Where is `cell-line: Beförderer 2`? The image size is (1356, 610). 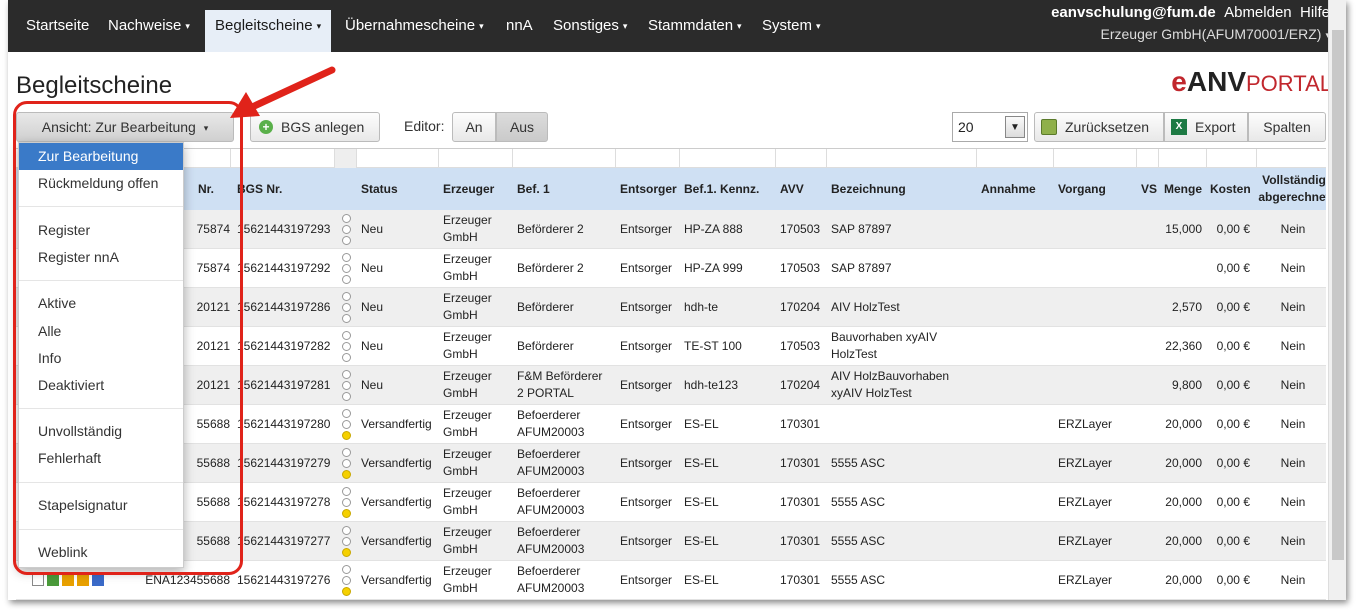
cell-line: Beförderer 2 is located at coordinates (550, 267).